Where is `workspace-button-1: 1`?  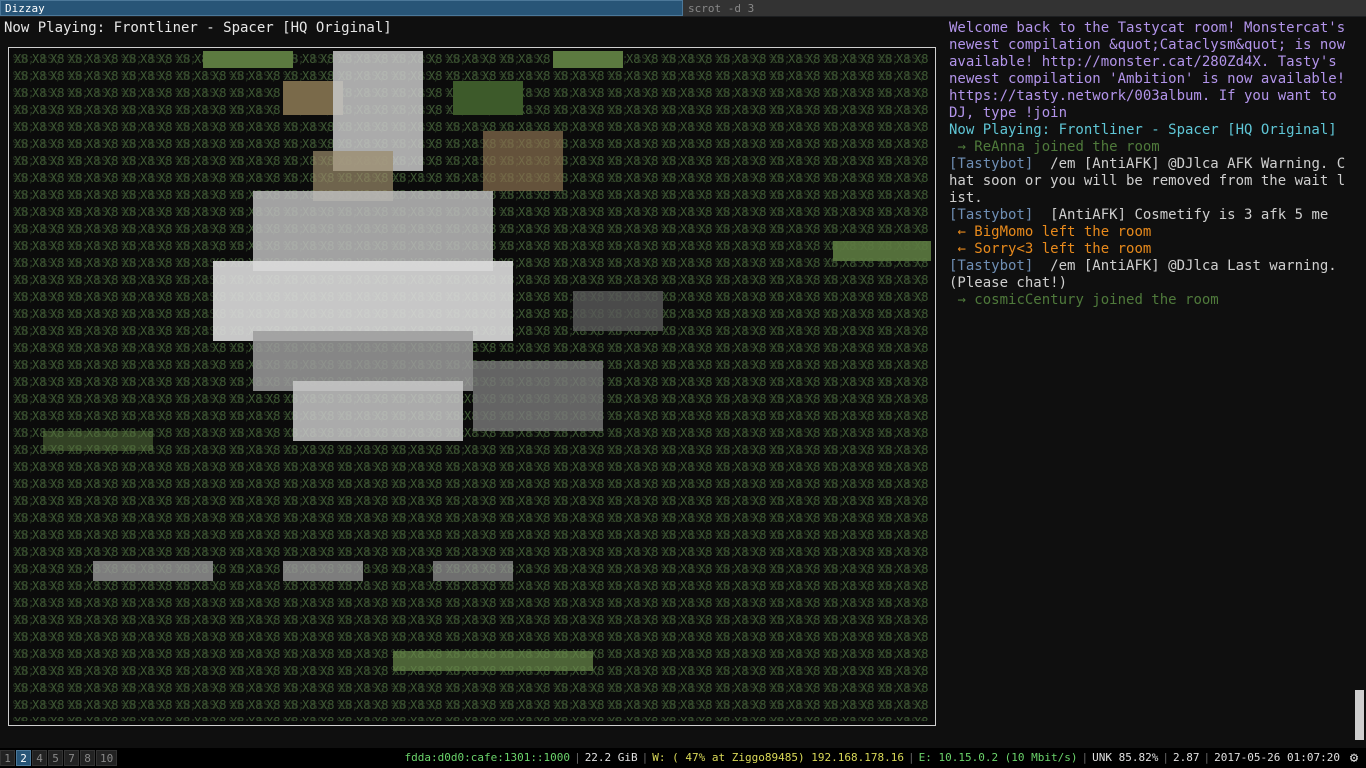
workspace-button-1: 1 is located at coordinates (7, 758).